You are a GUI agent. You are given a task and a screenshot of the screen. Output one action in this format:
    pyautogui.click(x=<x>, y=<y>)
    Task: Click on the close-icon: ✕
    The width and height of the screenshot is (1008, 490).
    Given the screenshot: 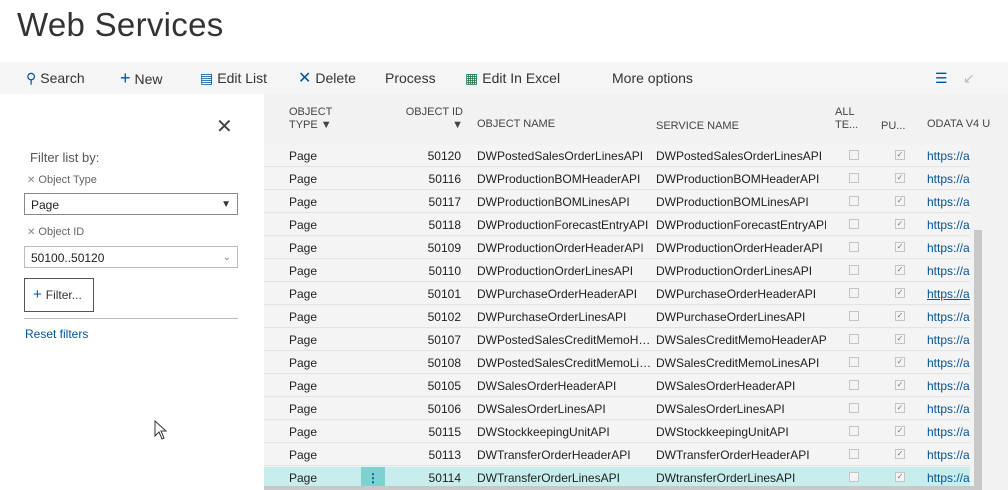 What is the action you would take?
    pyautogui.click(x=224, y=126)
    